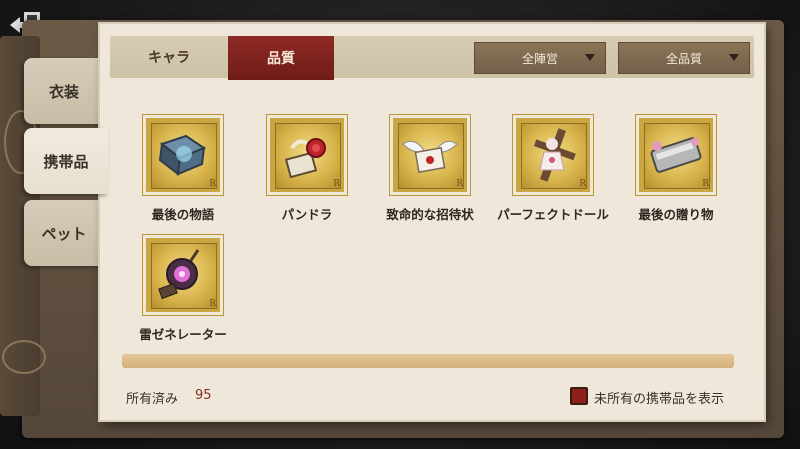 Image resolution: width=800 pixels, height=449 pixels. What do you see at coordinates (428, 361) in the screenshot?
I see `scrollbar` at bounding box center [428, 361].